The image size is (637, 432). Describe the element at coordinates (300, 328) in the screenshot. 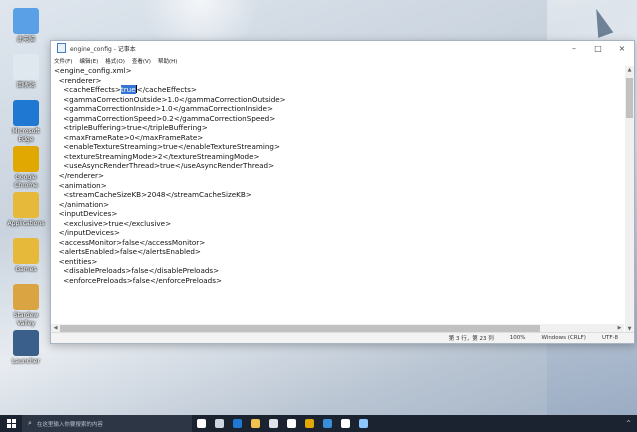

I see `horizontal-scroll-thumb` at that location.